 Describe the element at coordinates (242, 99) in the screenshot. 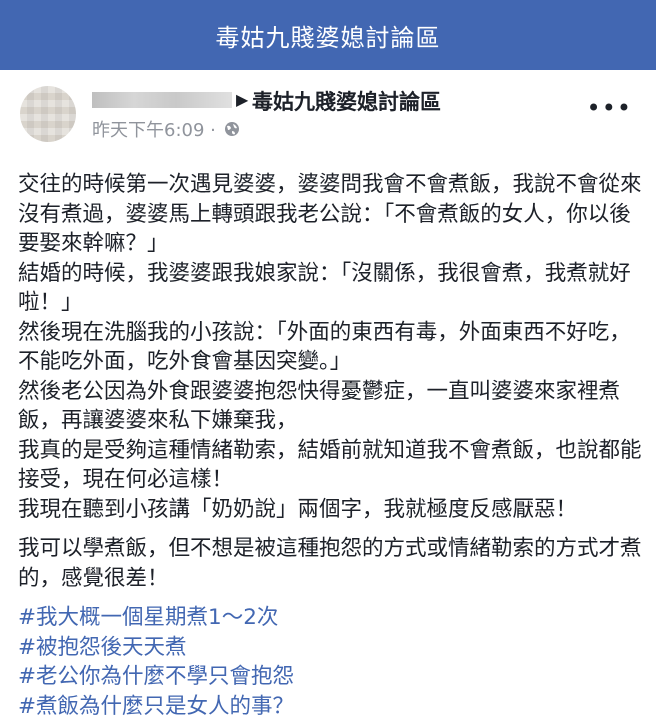

I see `right-arrow-icon: ▶` at that location.